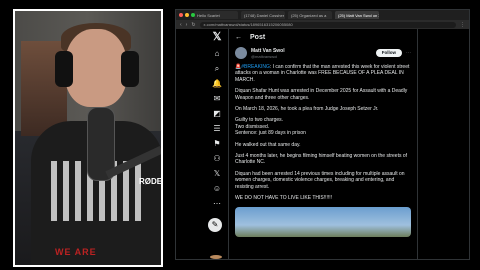 Image resolution: width=480 pixels, height=270 pixels. What do you see at coordinates (408, 53) in the screenshot?
I see `post-more-icon: ···` at bounding box center [408, 53].